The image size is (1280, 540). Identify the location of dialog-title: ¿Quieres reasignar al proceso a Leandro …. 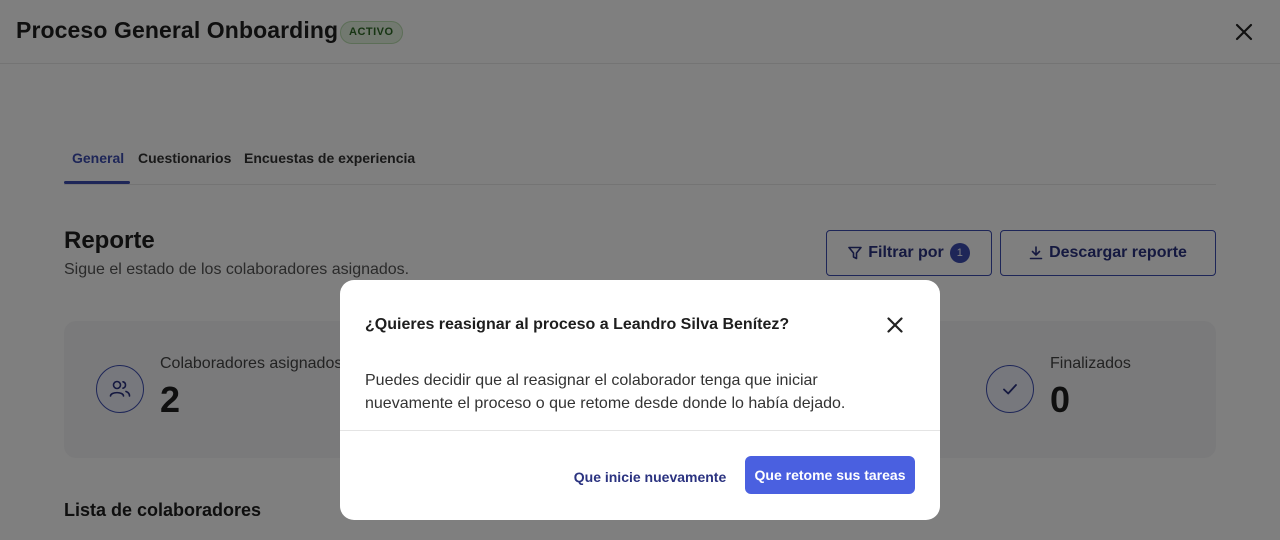
(577, 324).